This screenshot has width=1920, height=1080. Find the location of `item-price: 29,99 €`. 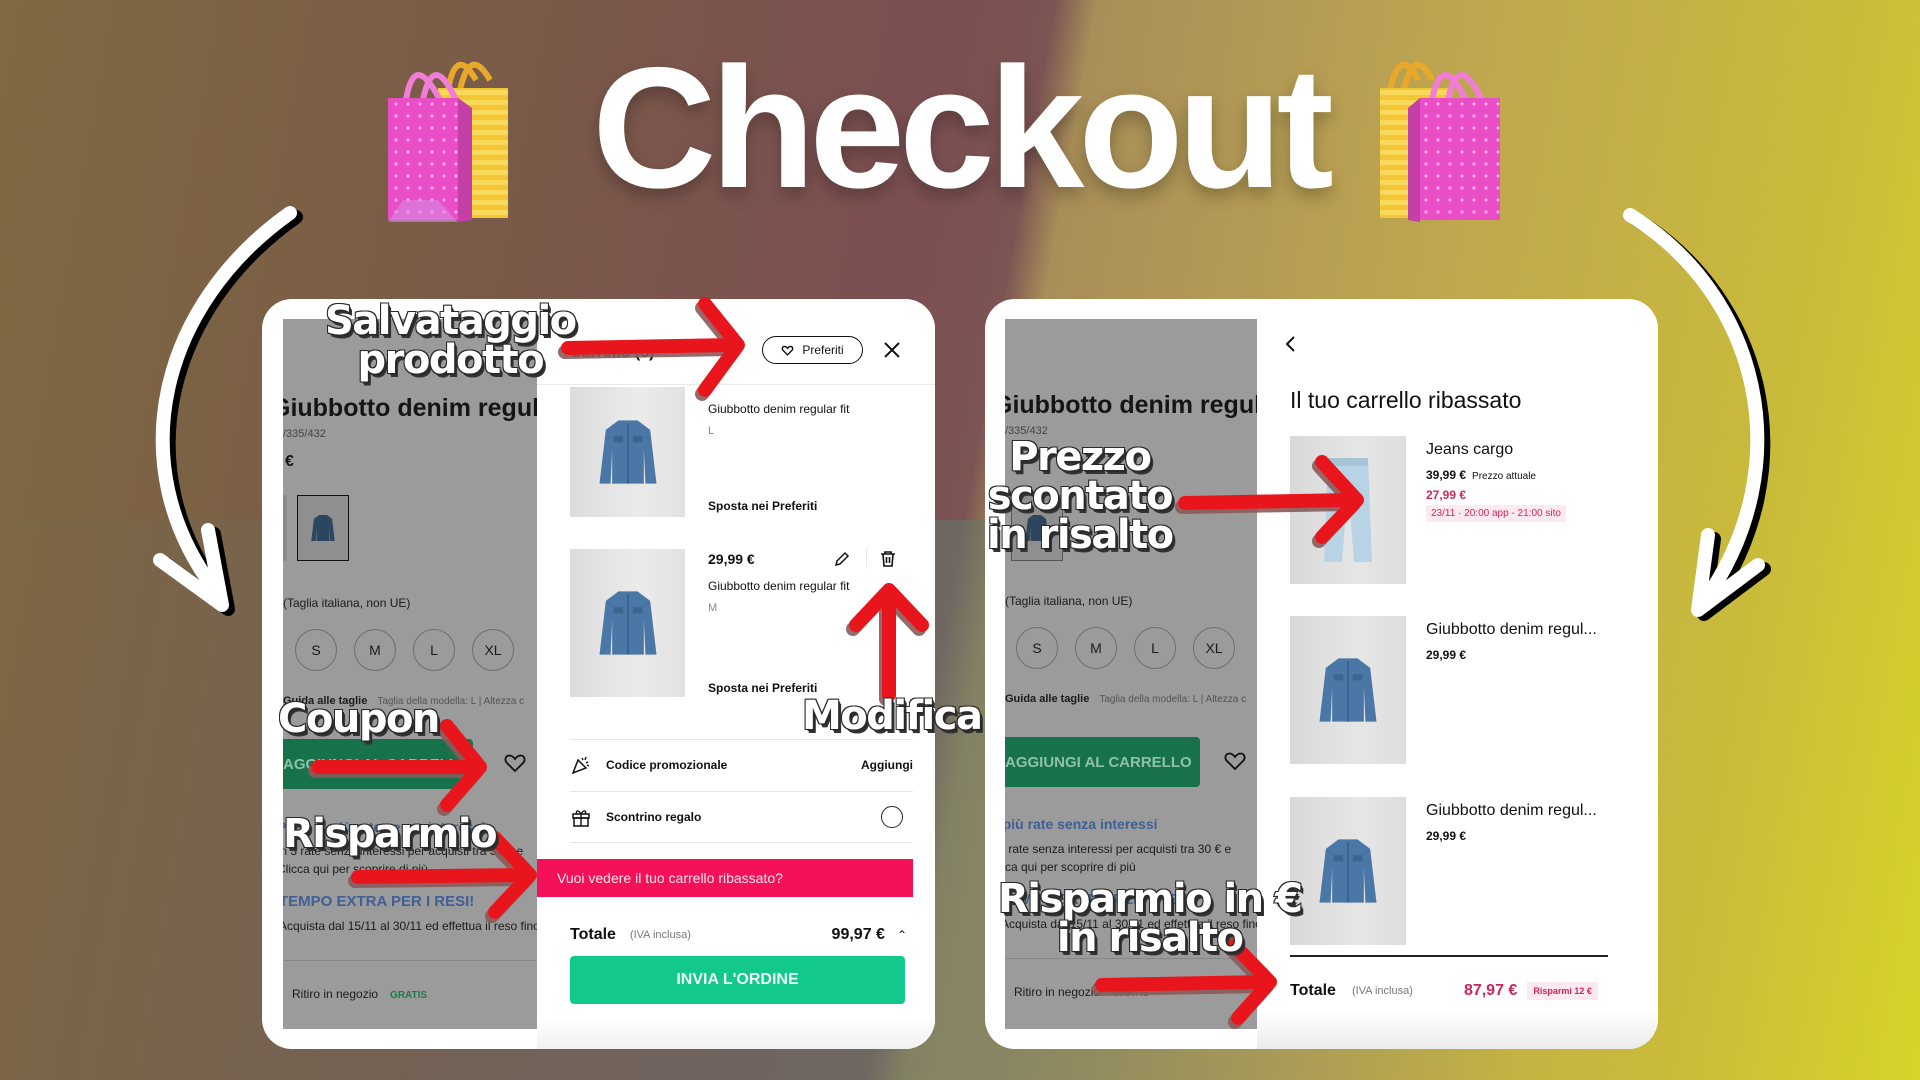

item-price: 29,99 € is located at coordinates (731, 559).